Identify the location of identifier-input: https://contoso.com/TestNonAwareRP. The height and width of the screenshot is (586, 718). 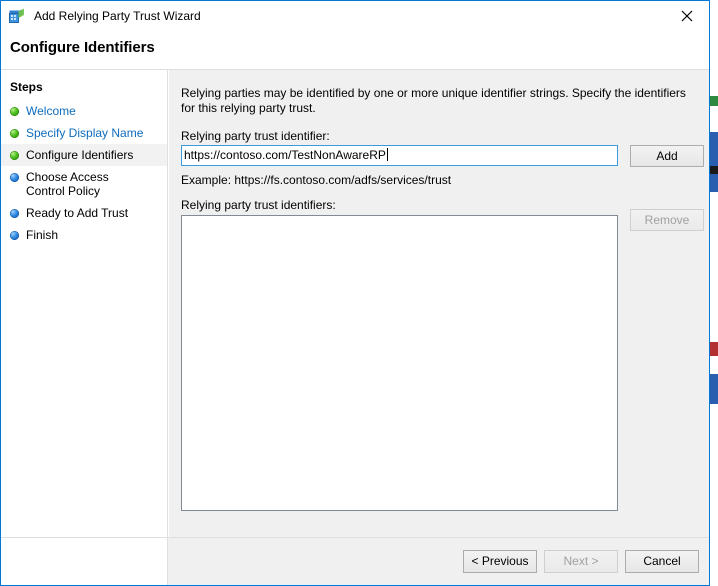
(399, 155).